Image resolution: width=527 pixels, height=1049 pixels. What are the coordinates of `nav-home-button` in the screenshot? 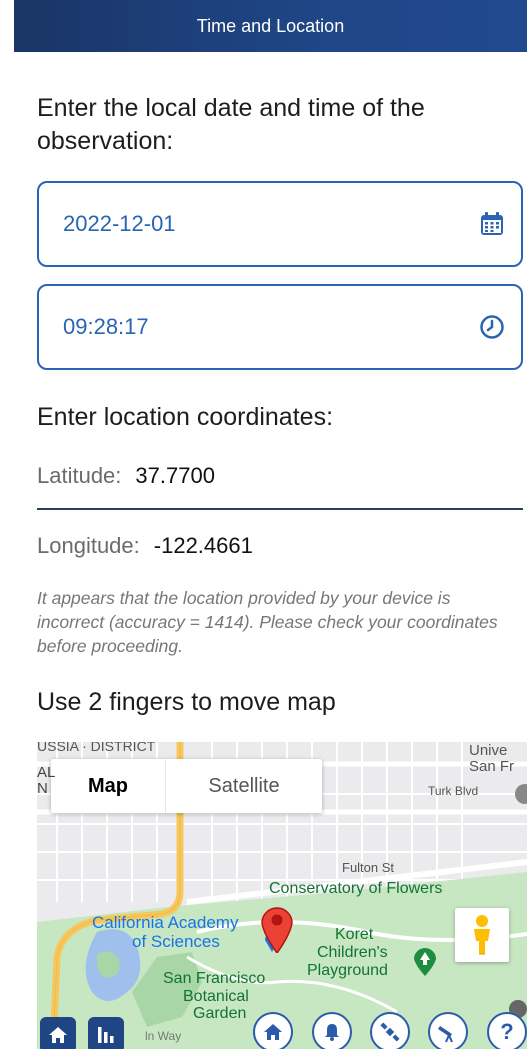 It's located at (58, 1033).